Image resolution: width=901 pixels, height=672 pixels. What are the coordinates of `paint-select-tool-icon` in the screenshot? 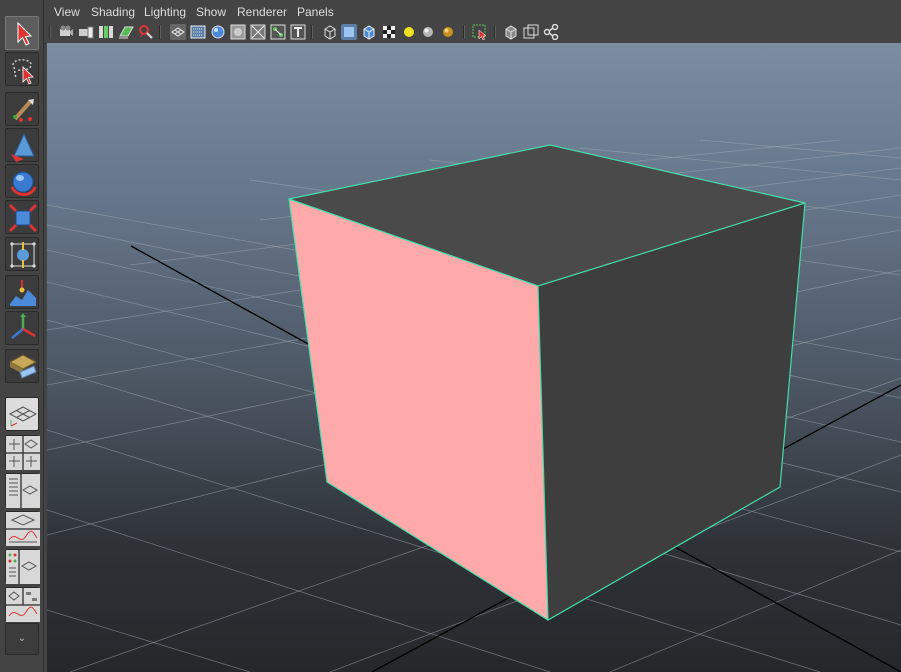 It's located at (23, 110).